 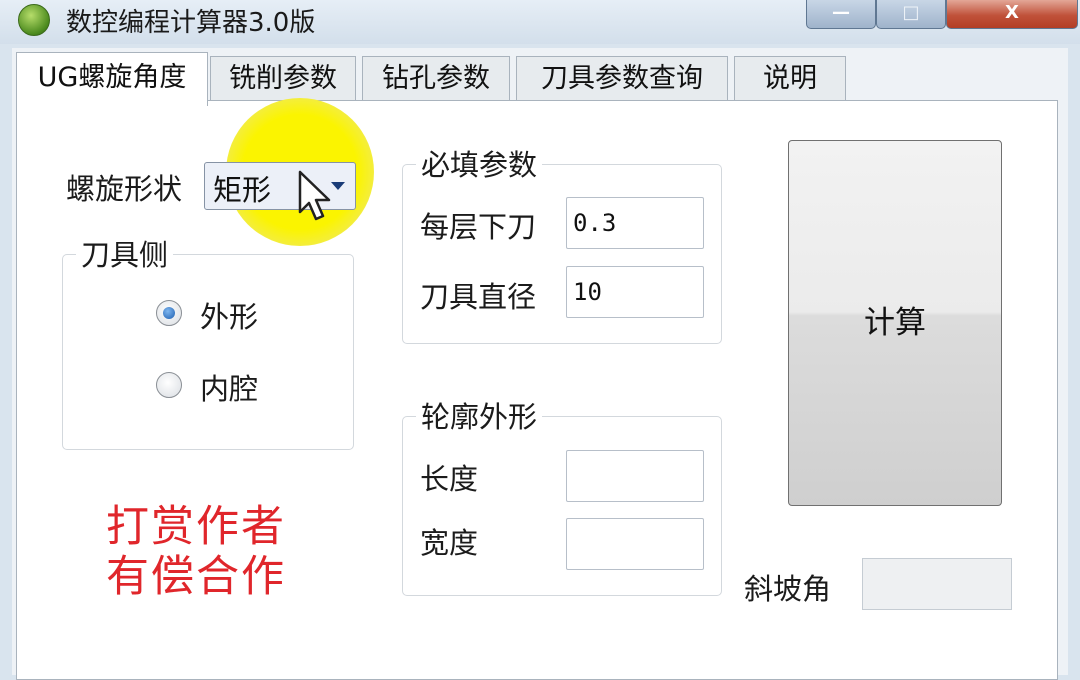 What do you see at coordinates (169, 313) in the screenshot?
I see `outer-profile-radio` at bounding box center [169, 313].